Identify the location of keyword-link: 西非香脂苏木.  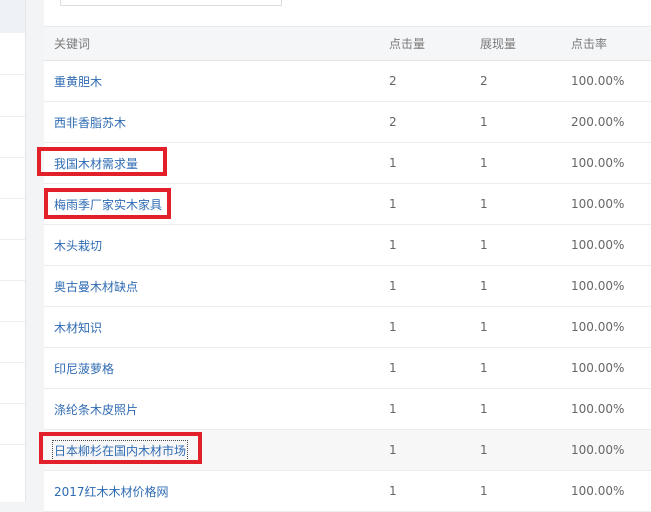
(90, 122).